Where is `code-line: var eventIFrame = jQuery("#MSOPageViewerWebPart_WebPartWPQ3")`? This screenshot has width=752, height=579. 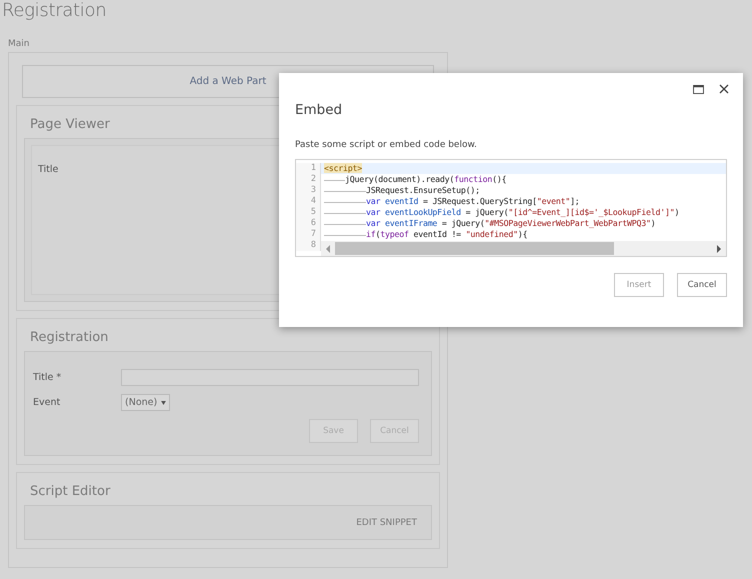 code-line: var eventIFrame = jQuery("#MSOPageViewerWebPart_WebPartWPQ3") is located at coordinates (523, 223).